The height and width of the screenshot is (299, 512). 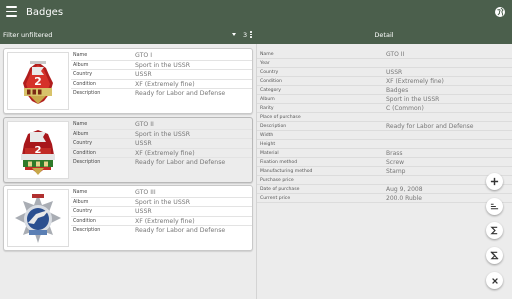 What do you see at coordinates (269, 154) in the screenshot?
I see `detail-label: Material` at bounding box center [269, 154].